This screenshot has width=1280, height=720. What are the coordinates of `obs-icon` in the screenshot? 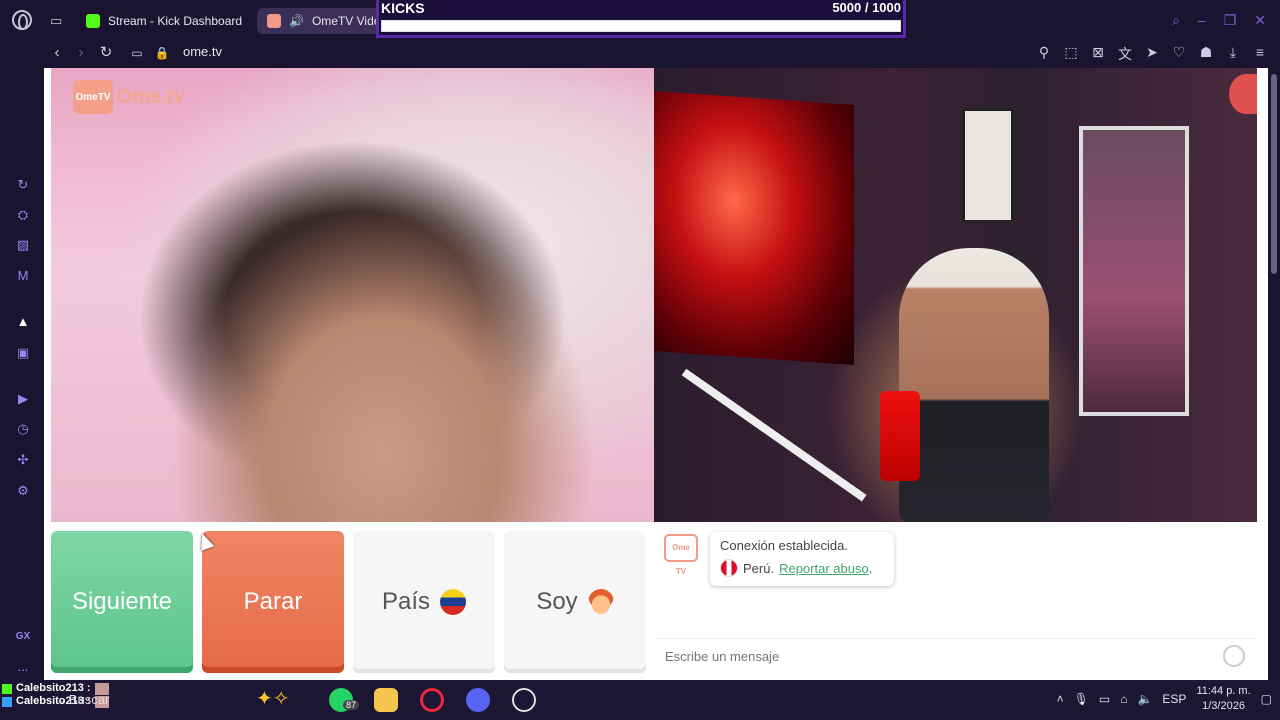 It's located at (524, 700).